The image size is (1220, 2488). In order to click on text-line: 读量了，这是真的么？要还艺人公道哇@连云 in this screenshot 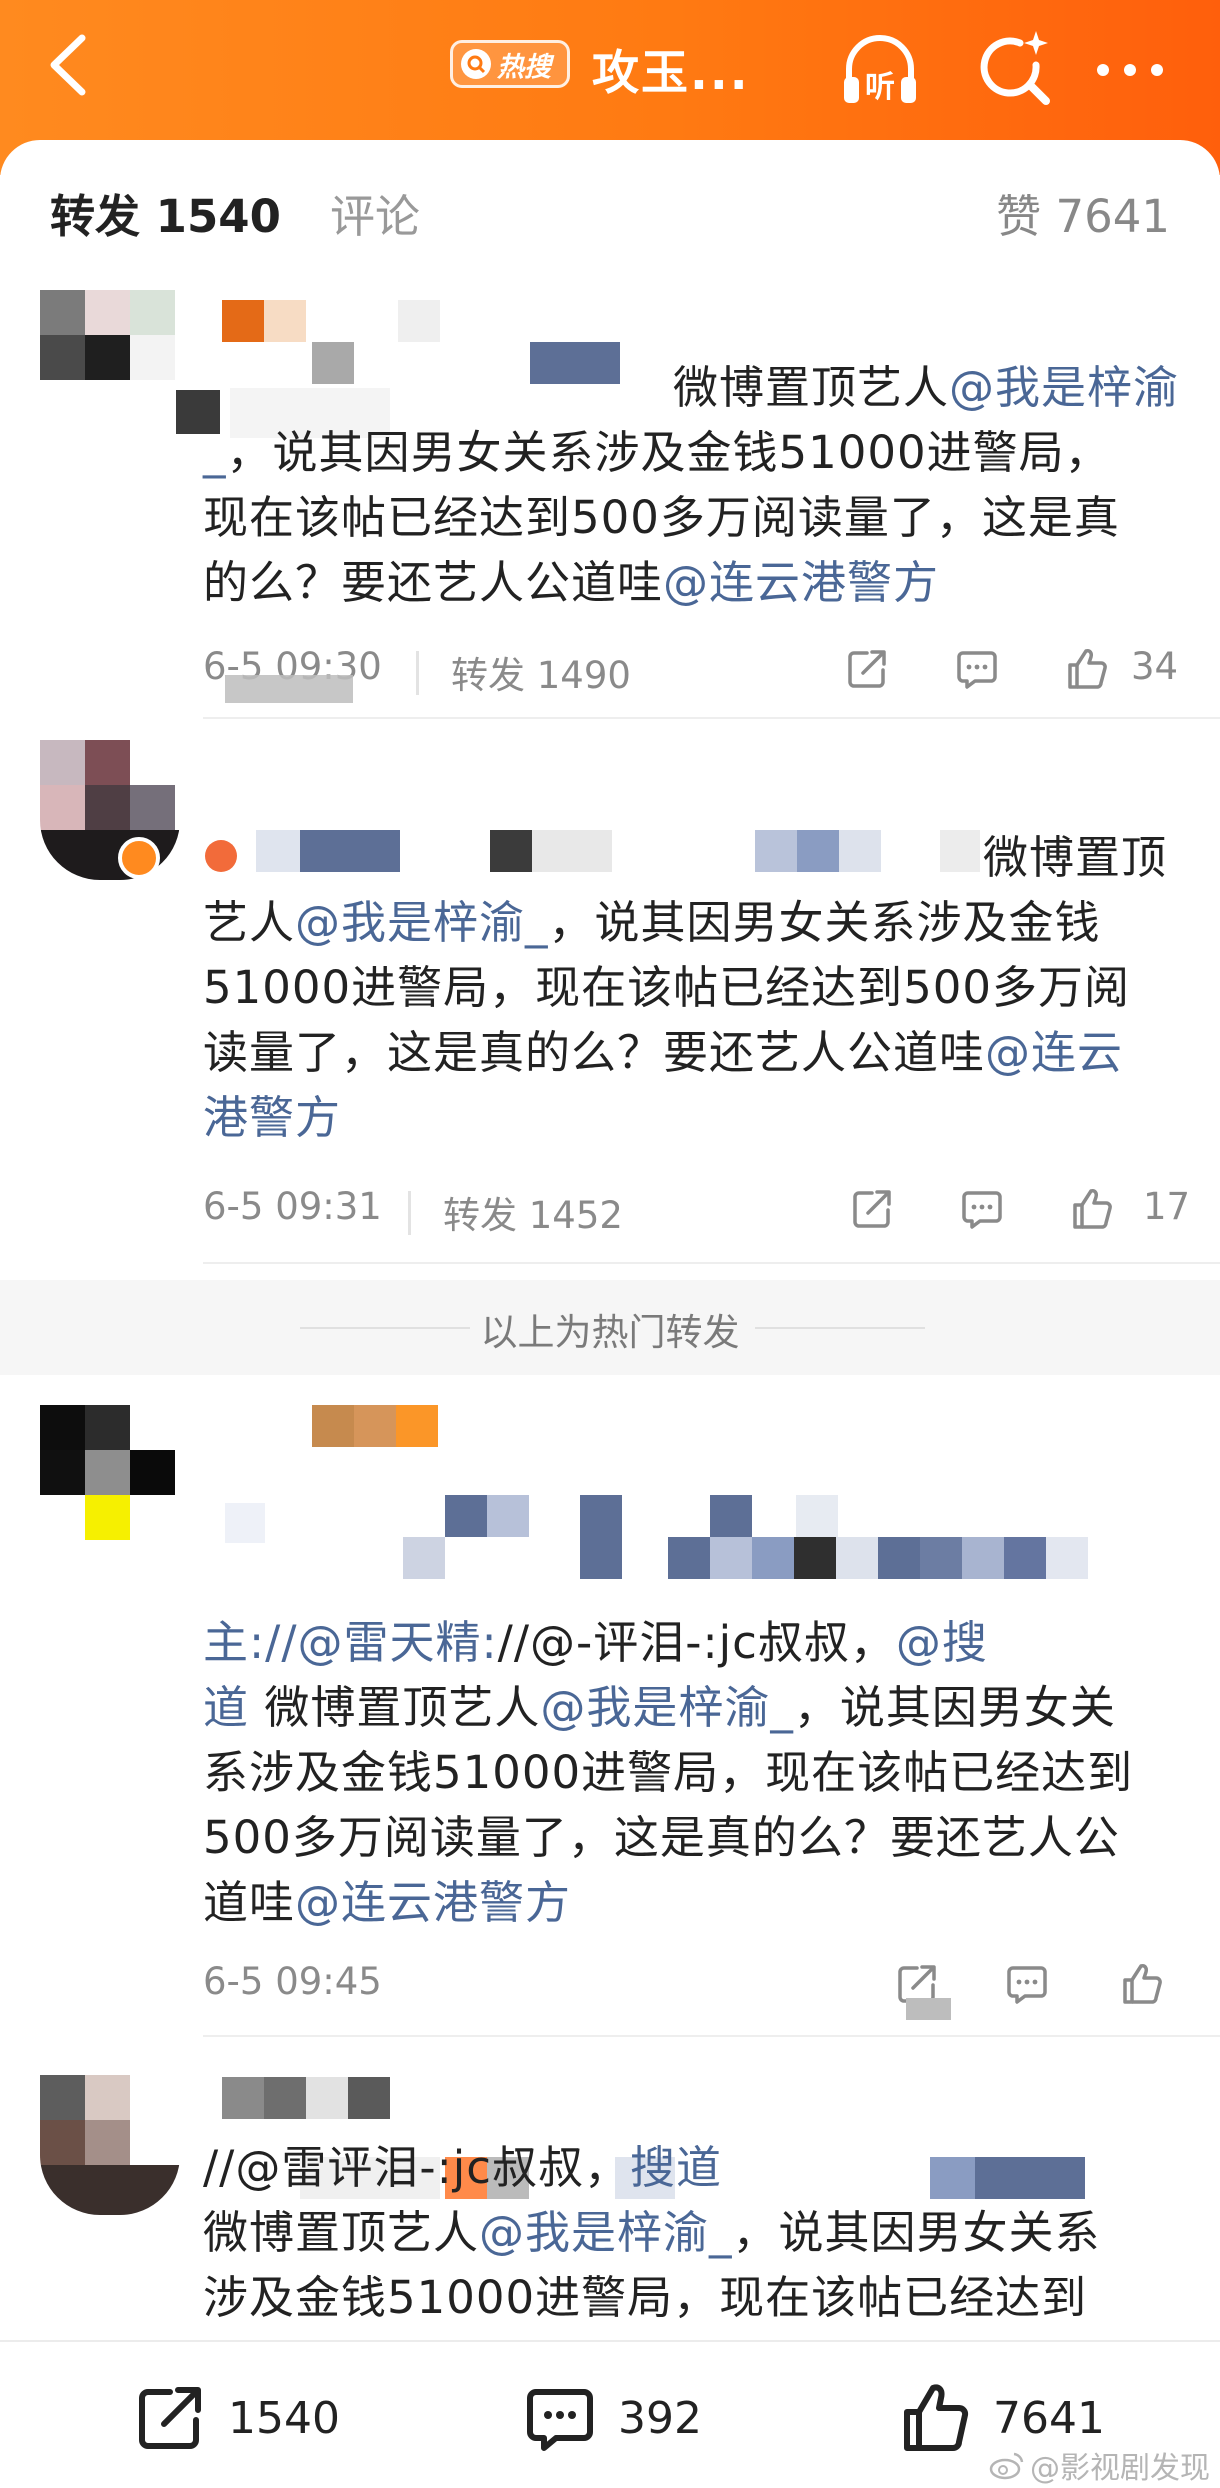, I will do `click(695, 1052)`.